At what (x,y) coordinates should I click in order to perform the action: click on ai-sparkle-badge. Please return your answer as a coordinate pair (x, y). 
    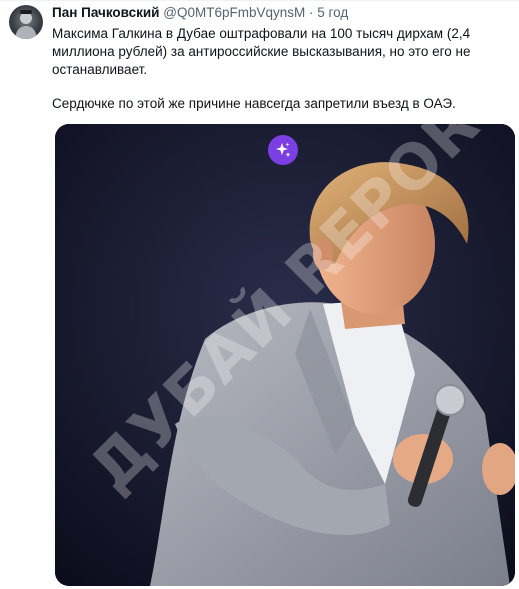
    Looking at the image, I should click on (283, 150).